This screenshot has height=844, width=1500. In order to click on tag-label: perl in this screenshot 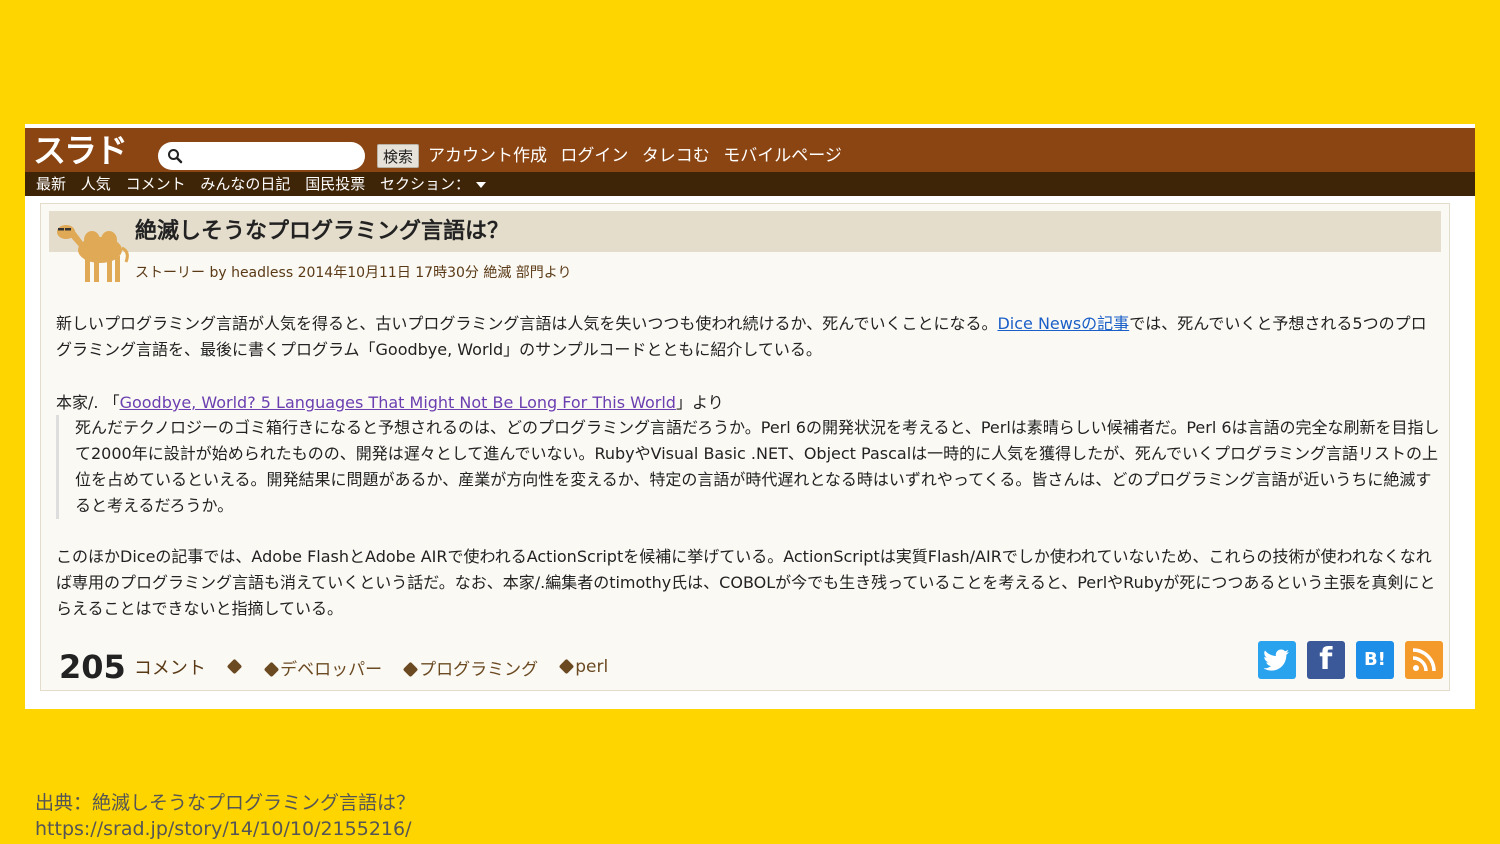, I will do `click(592, 667)`.